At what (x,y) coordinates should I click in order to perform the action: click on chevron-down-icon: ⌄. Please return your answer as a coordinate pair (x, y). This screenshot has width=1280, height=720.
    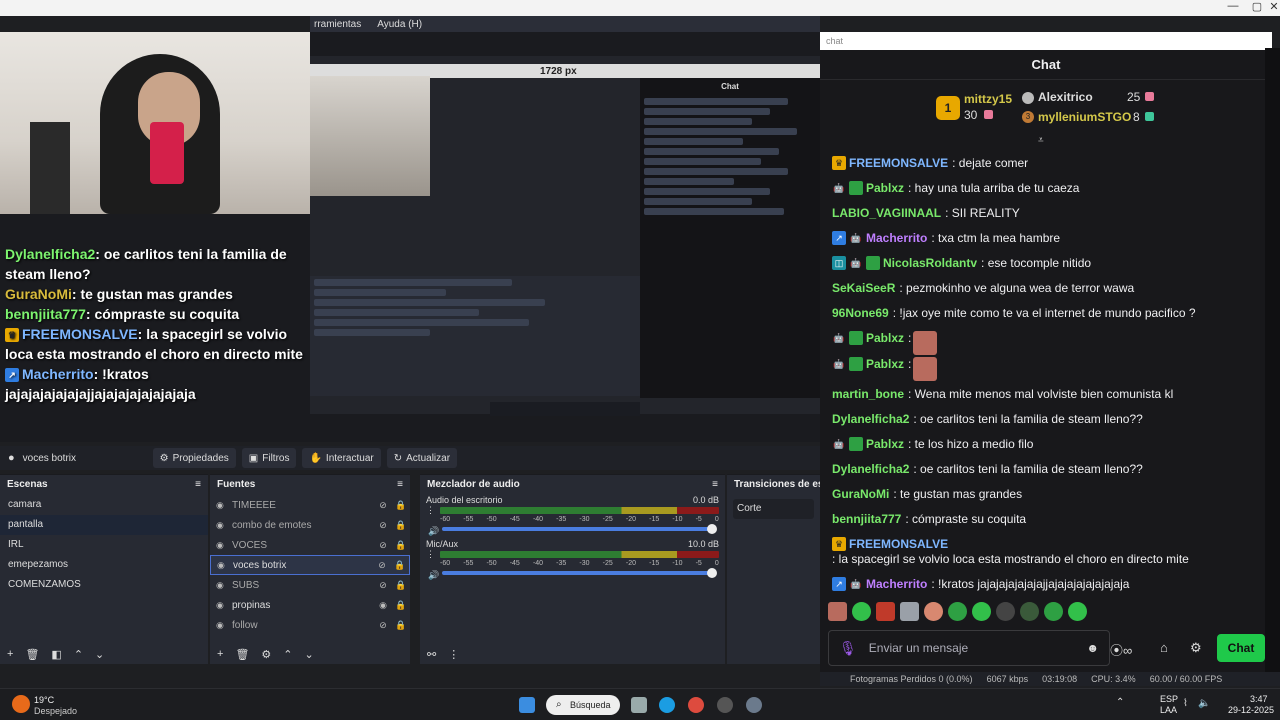
    Looking at the image, I should click on (309, 654).